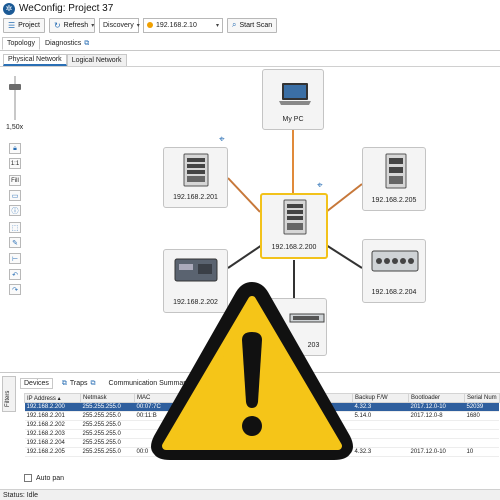  I want to click on redo-button: ↷, so click(15, 289).